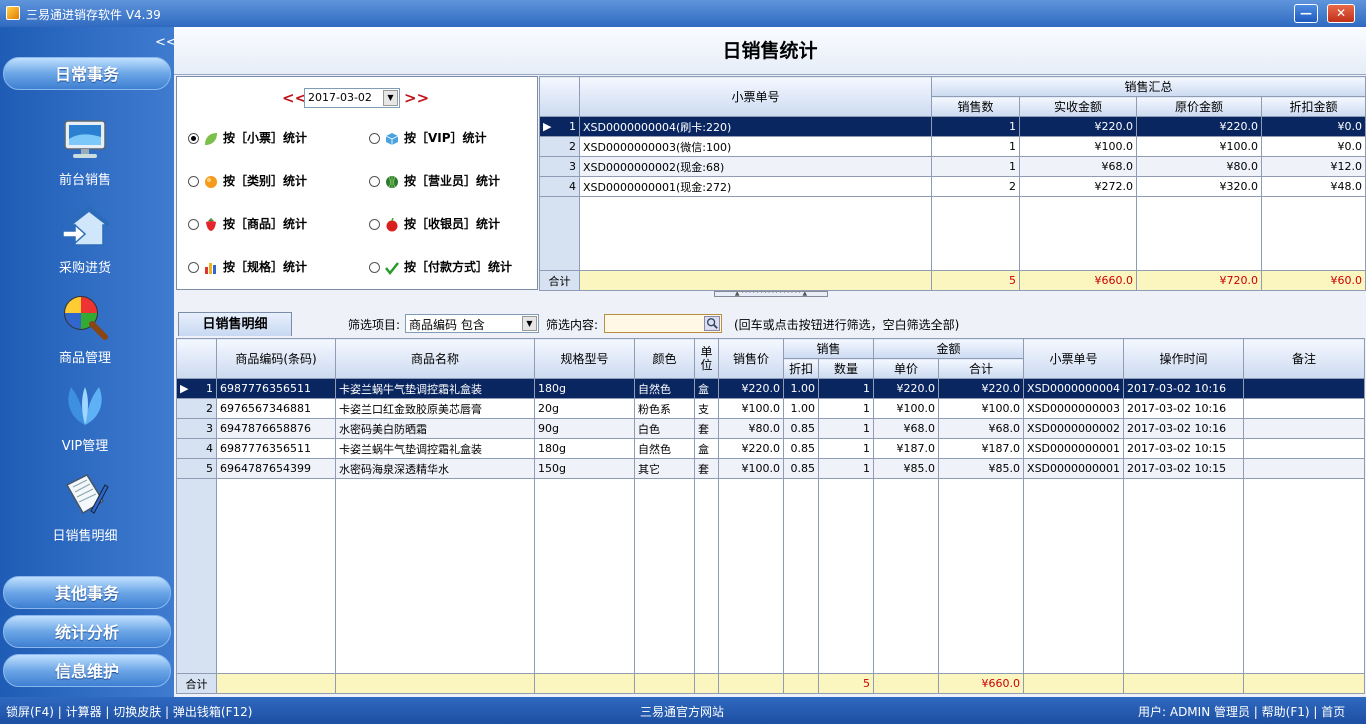  What do you see at coordinates (193, 138) in the screenshot?
I see `radio-selected` at bounding box center [193, 138].